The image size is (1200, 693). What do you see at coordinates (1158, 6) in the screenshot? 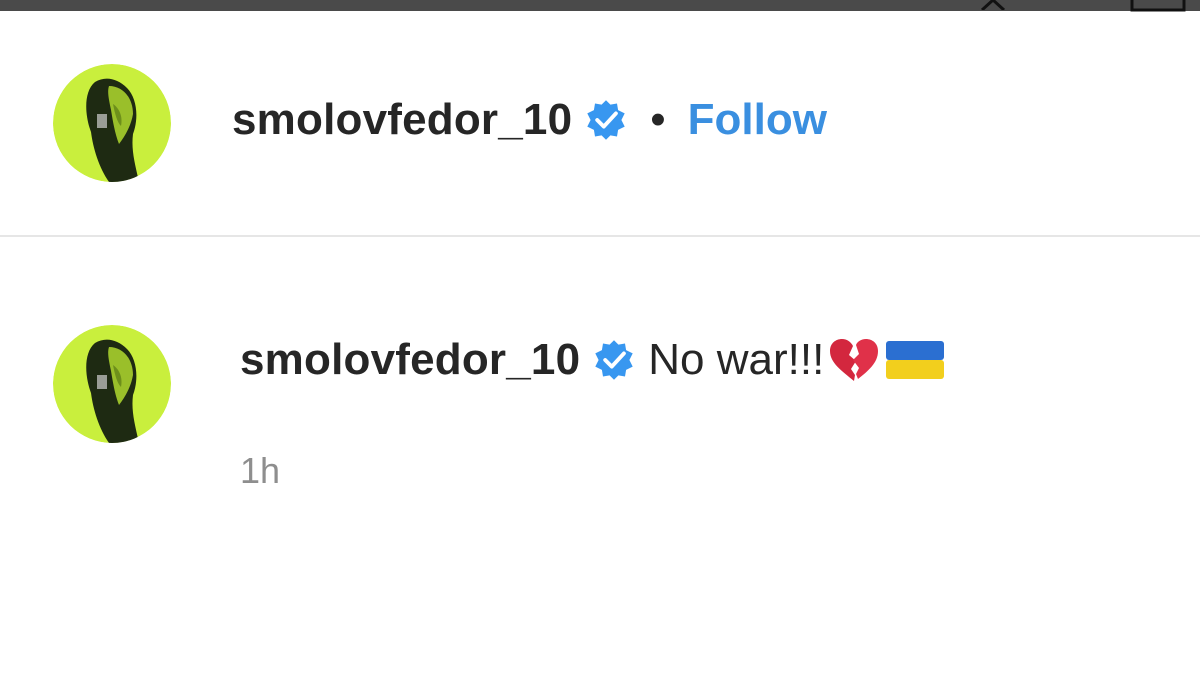
I see `window-icon` at bounding box center [1158, 6].